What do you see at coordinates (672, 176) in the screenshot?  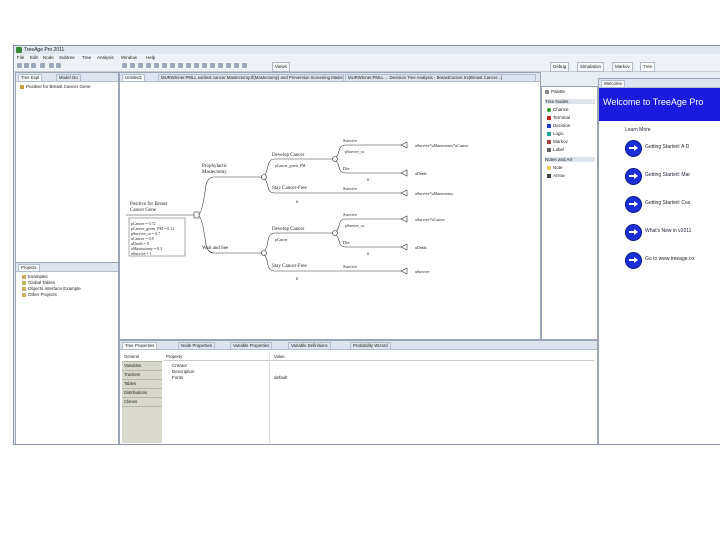 I see `welcome-link-getting-started-mar: Getting Started: Mar` at bounding box center [672, 176].